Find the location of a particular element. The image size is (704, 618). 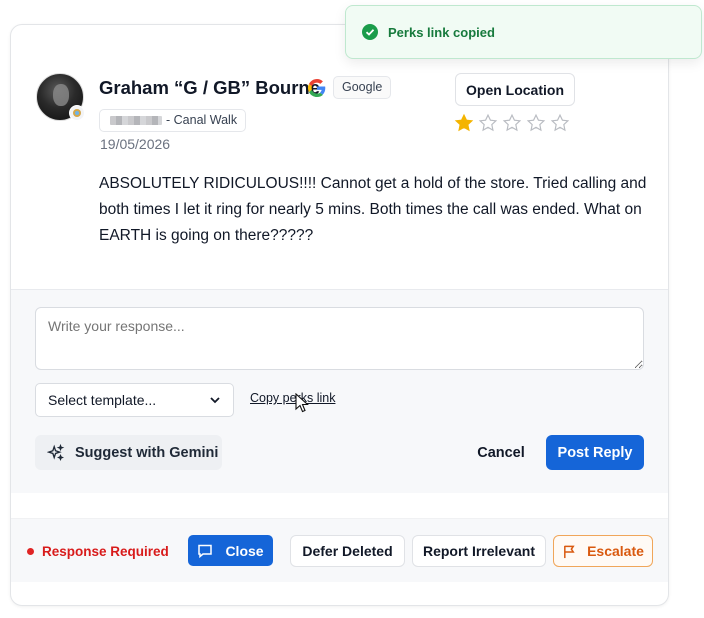

suggest-gemini-button: Suggest with Gemini is located at coordinates (128, 452).